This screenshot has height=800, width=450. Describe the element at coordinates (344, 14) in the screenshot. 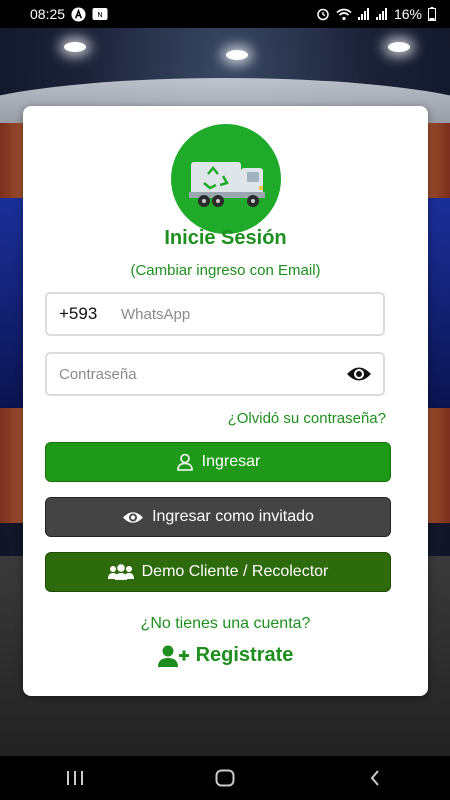

I see `wifi-icon` at that location.